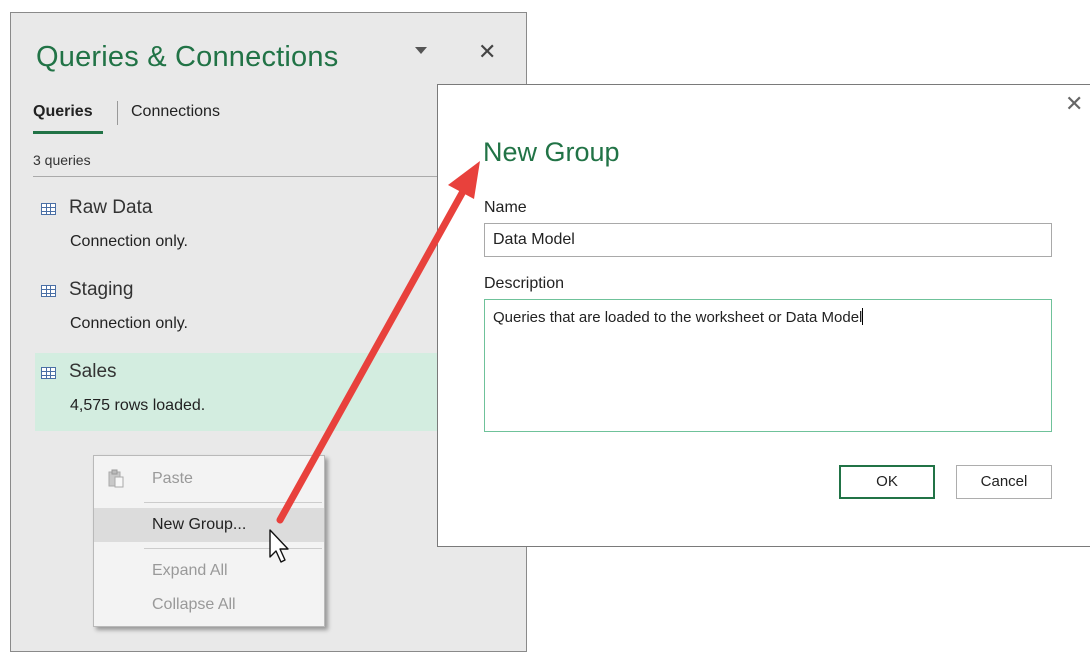 The width and height of the screenshot is (1090, 652). What do you see at coordinates (209, 479) in the screenshot?
I see `menu-item-paste: Paste` at bounding box center [209, 479].